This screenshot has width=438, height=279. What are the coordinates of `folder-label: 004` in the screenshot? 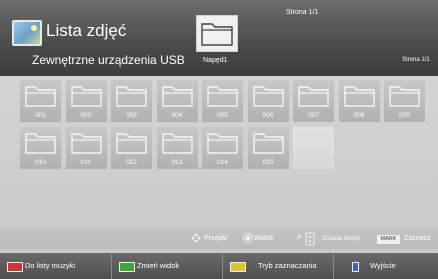 It's located at (177, 115).